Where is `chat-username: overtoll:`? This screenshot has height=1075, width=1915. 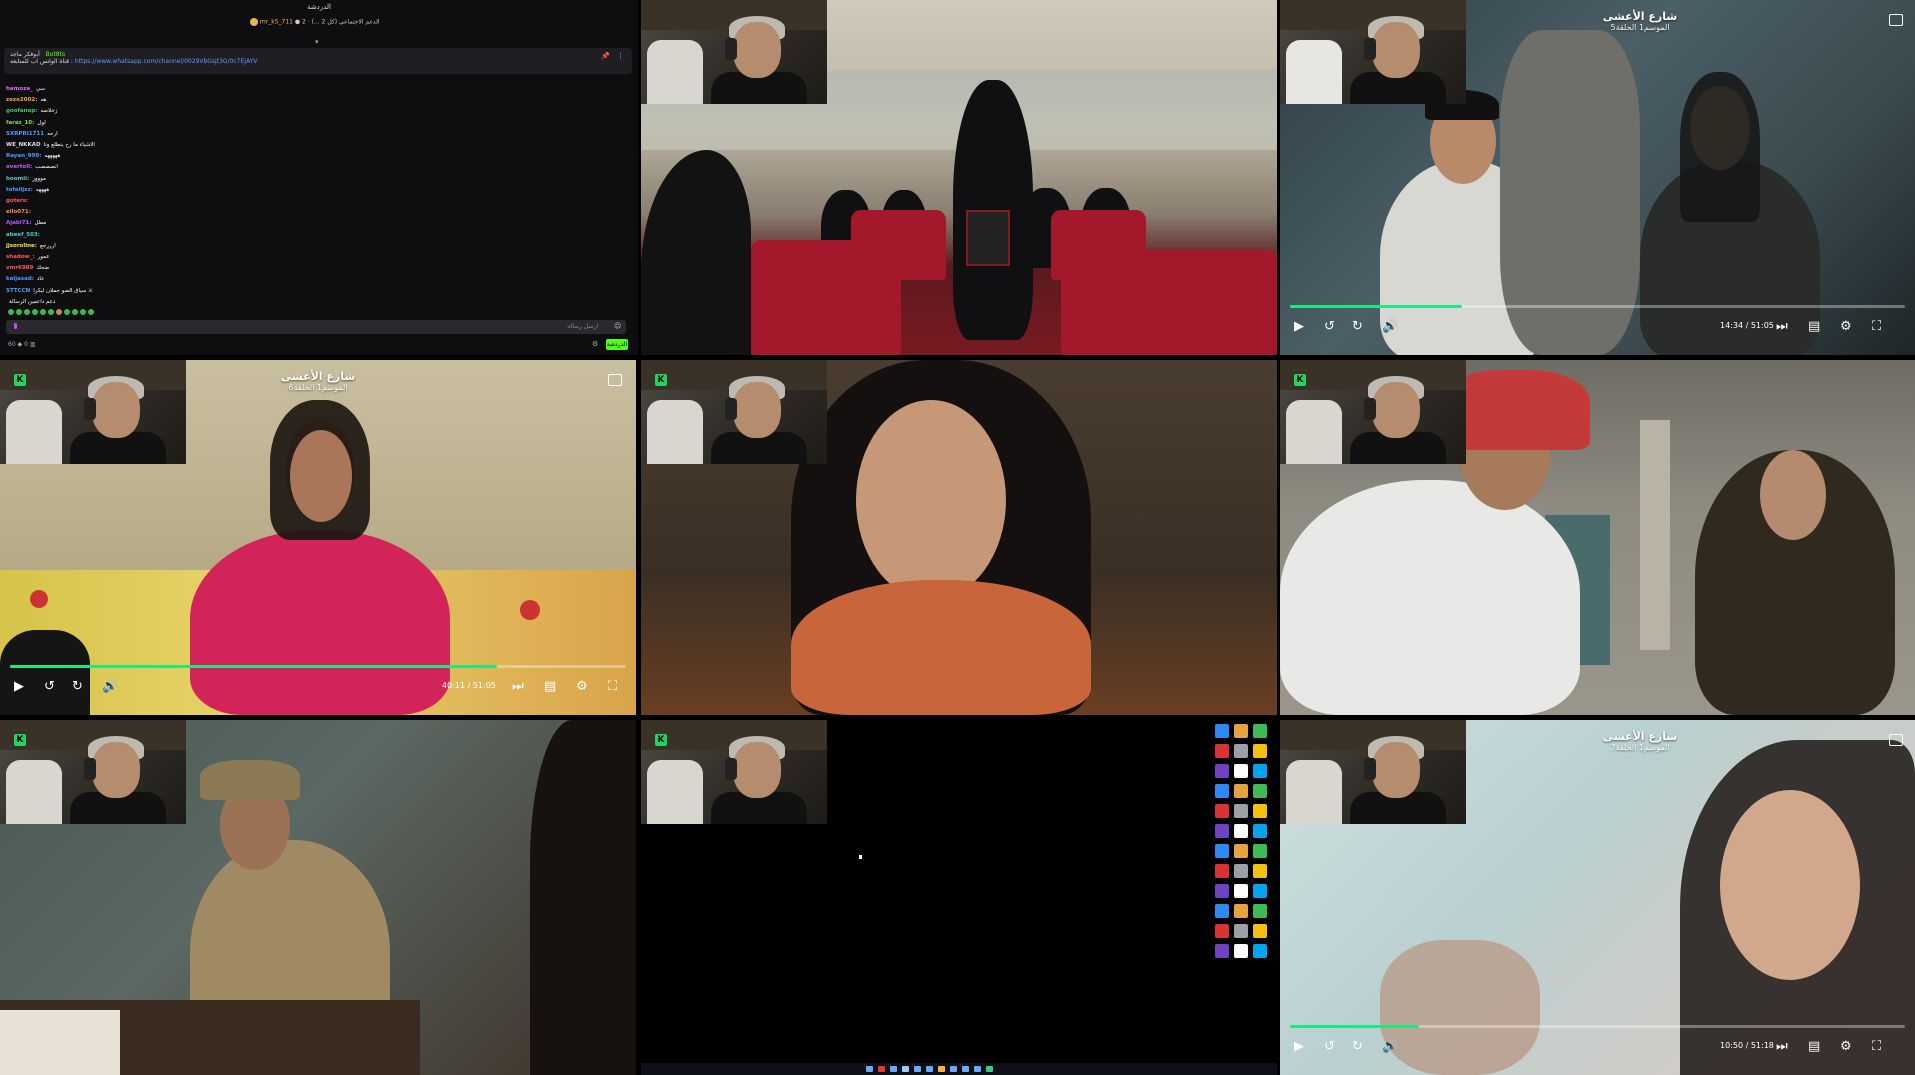 chat-username: overtoll: is located at coordinates (19, 167).